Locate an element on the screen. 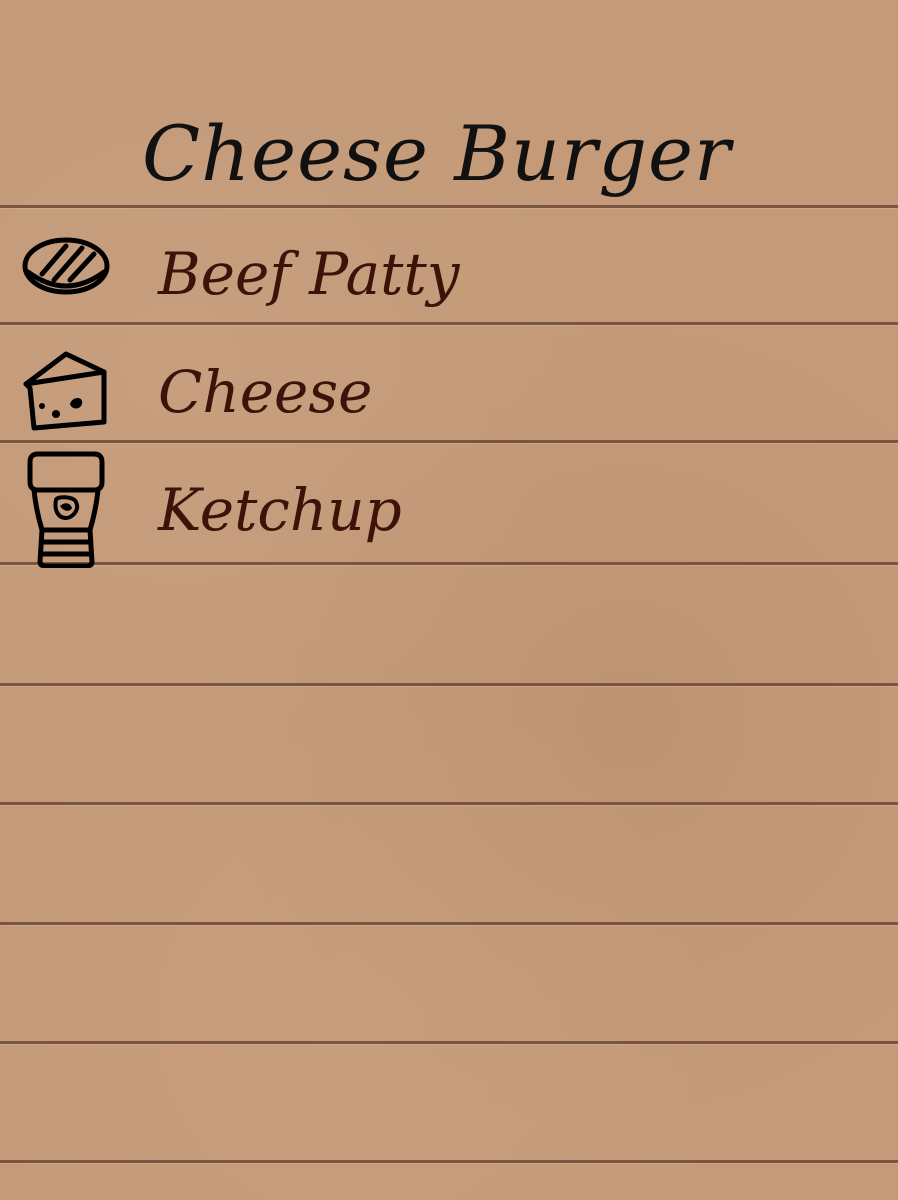 This screenshot has height=1200, width=898. ingredient-label: Cheese is located at coordinates (265, 392).